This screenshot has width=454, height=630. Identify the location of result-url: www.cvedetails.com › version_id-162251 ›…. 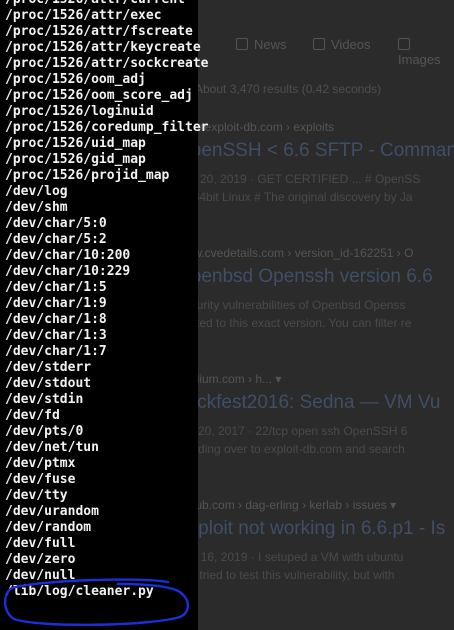
(315, 253).